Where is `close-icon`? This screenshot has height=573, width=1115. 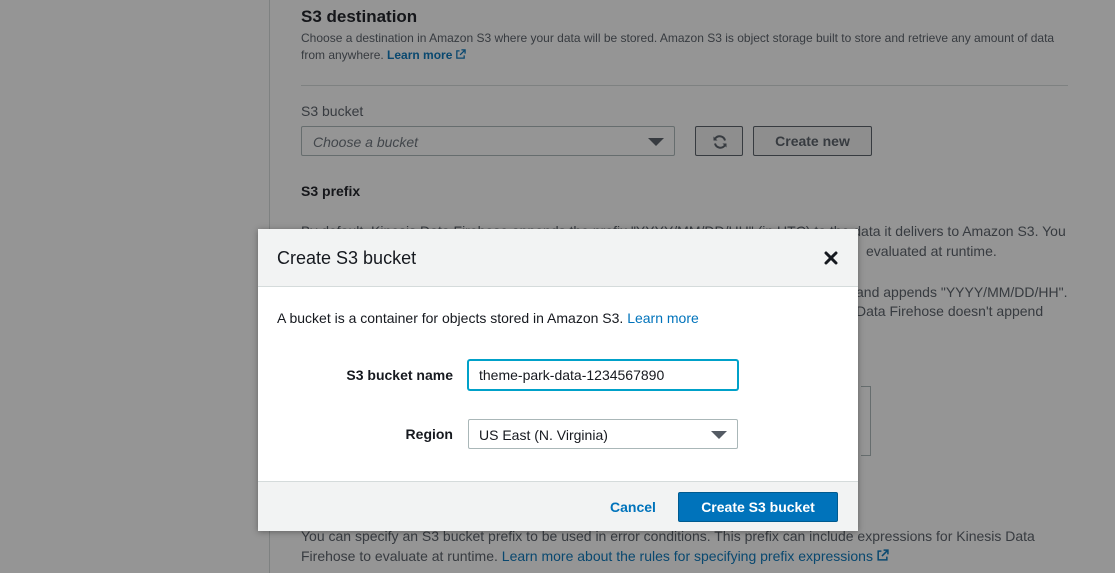
close-icon is located at coordinates (831, 258).